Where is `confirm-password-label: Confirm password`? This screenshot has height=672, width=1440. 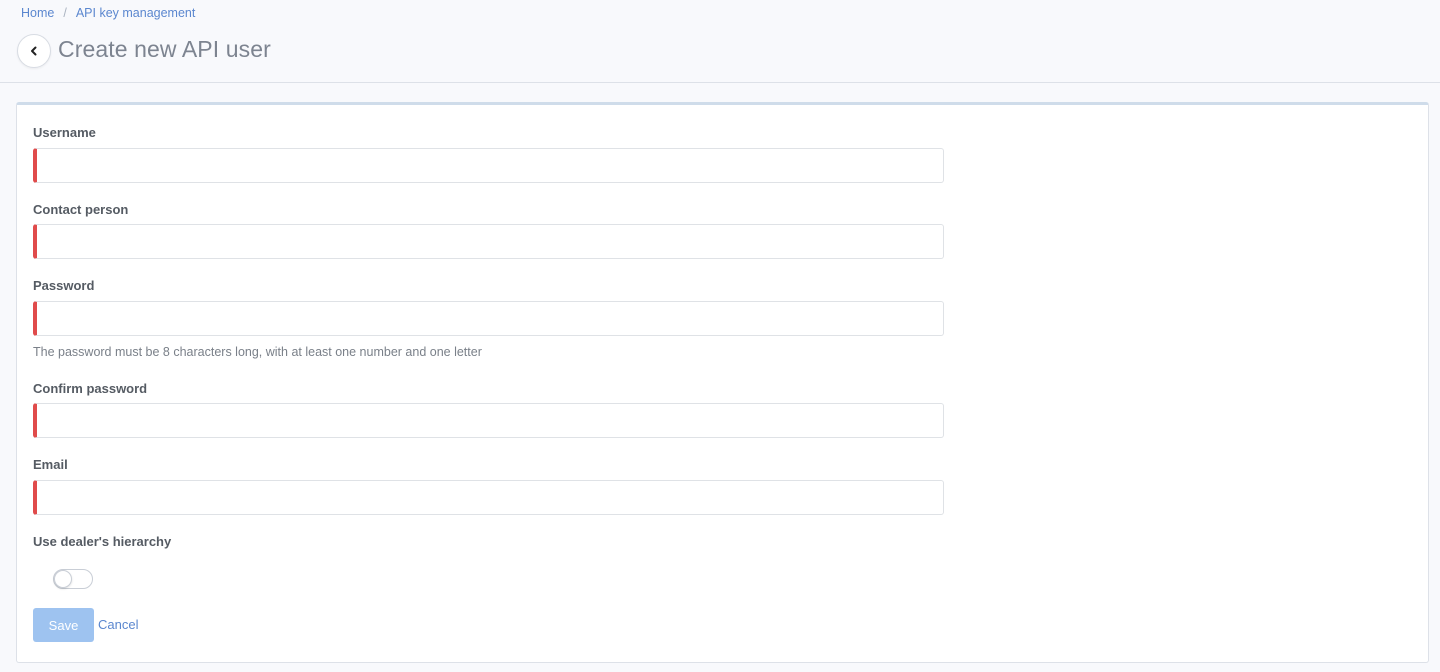 confirm-password-label: Confirm password is located at coordinates (90, 388).